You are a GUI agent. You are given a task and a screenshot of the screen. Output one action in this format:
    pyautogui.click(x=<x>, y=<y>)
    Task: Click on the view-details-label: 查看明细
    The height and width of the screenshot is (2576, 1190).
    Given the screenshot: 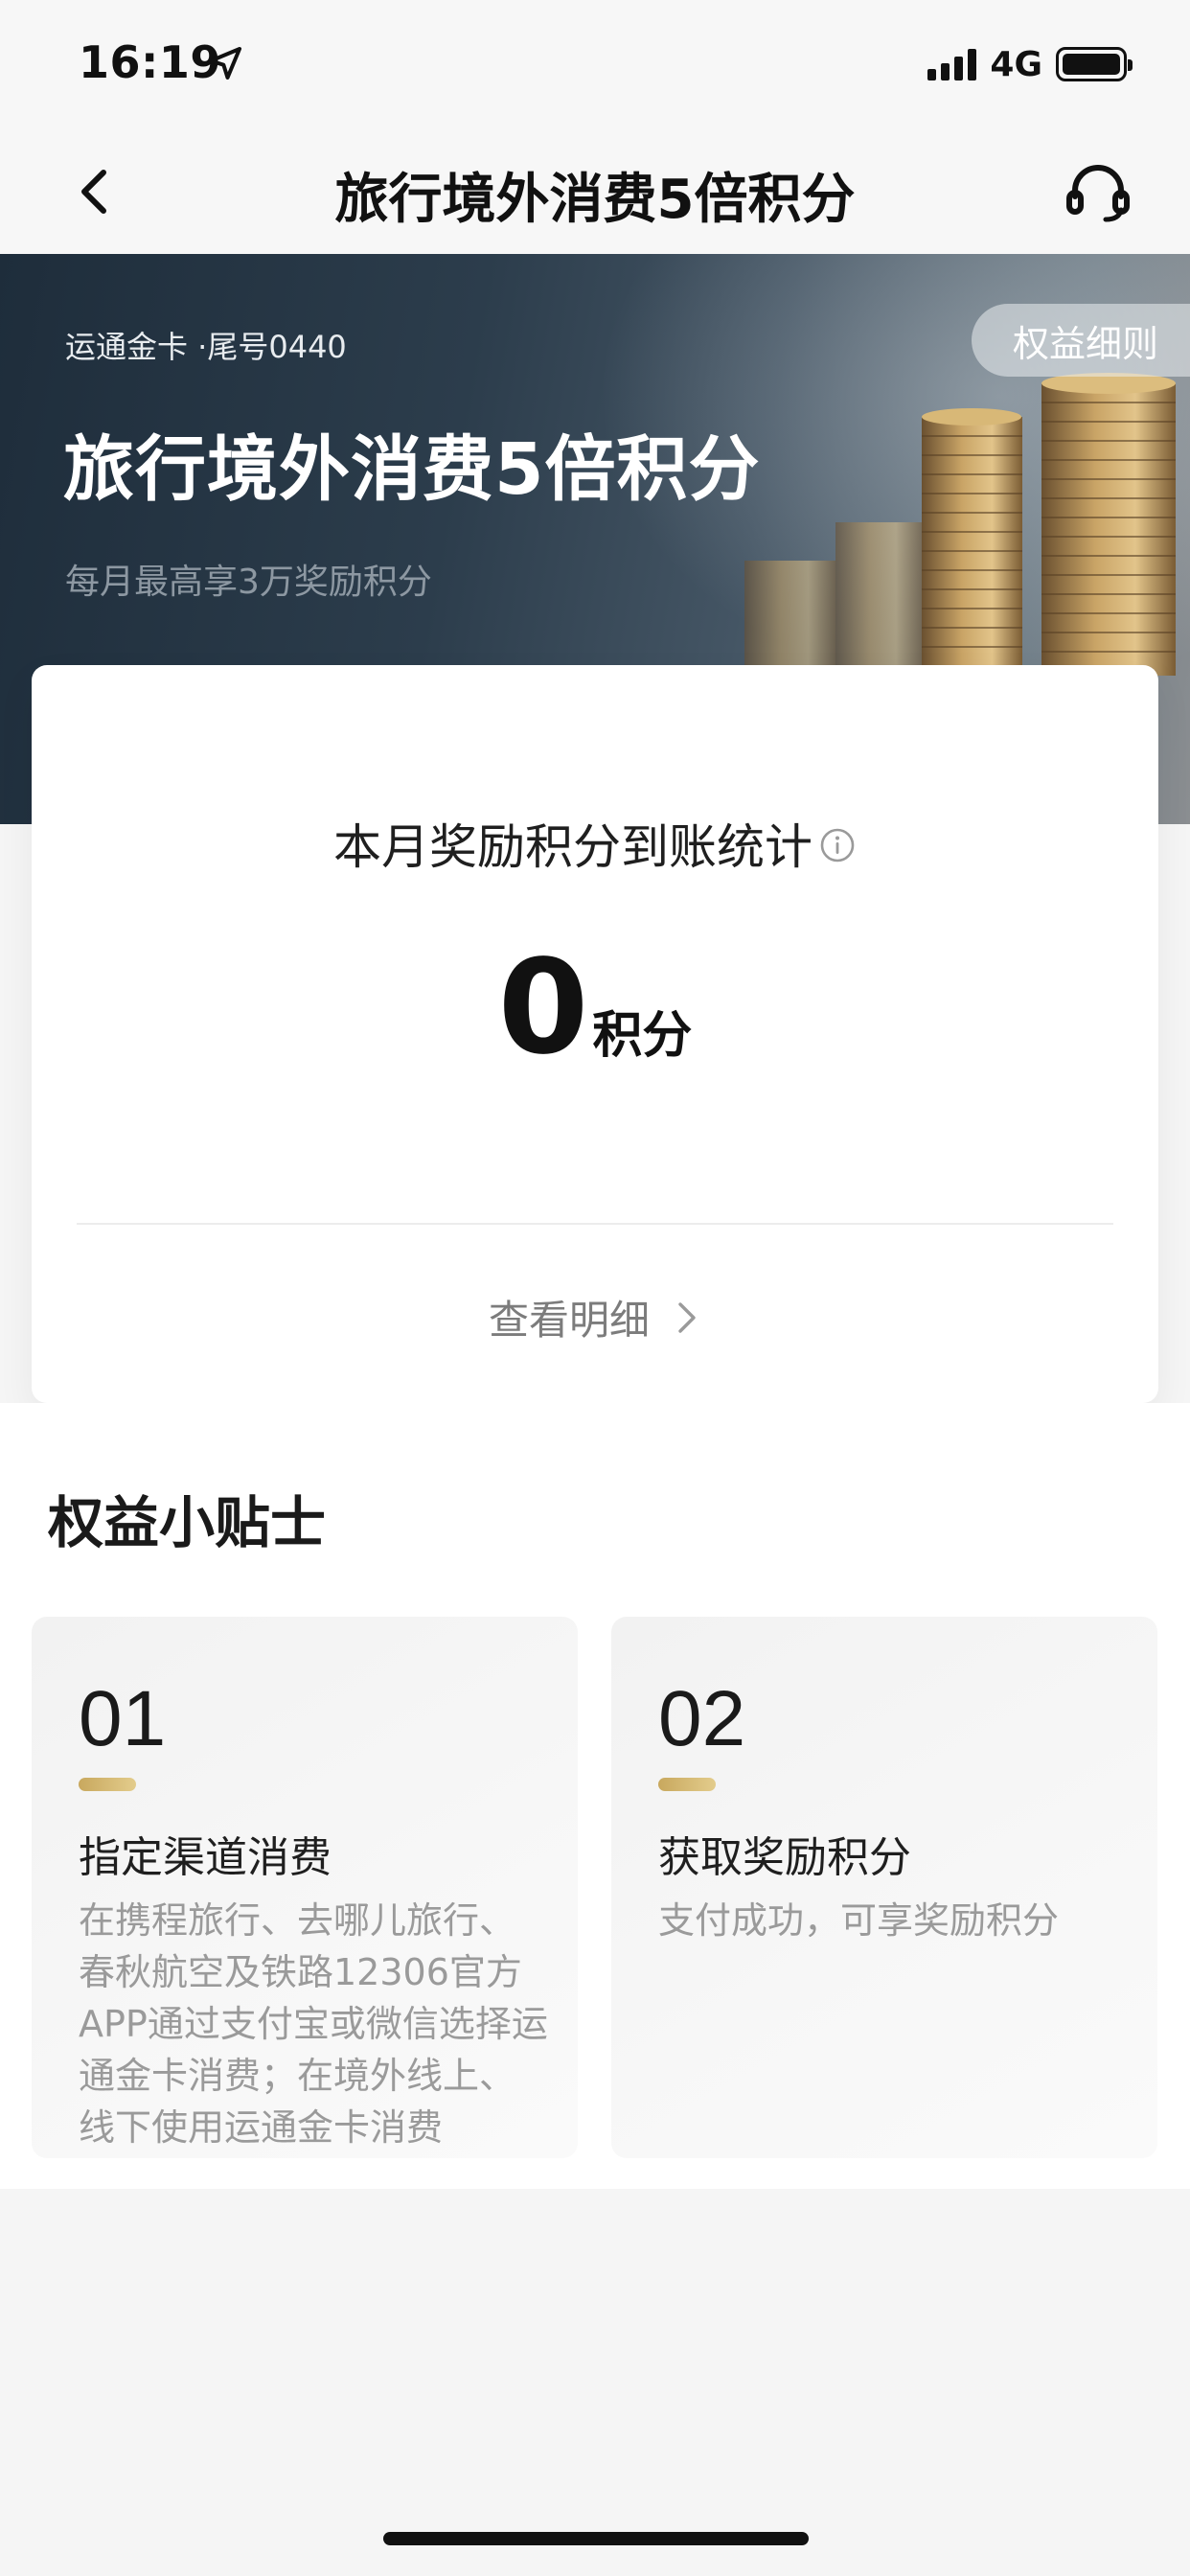 What is the action you would take?
    pyautogui.click(x=569, y=1320)
    